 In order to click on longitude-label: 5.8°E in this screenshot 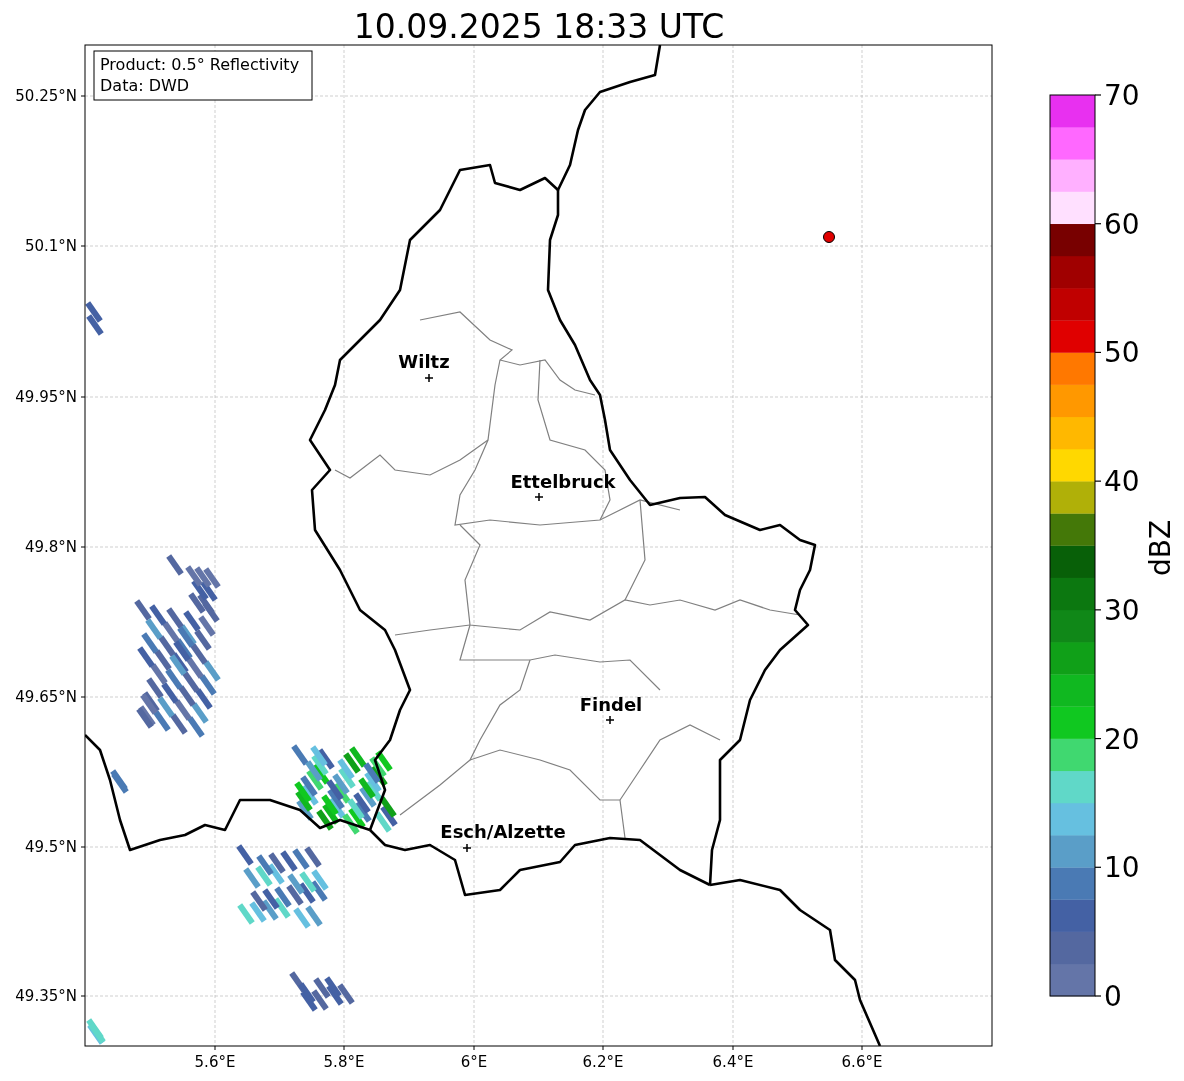, I will do `click(344, 1062)`.